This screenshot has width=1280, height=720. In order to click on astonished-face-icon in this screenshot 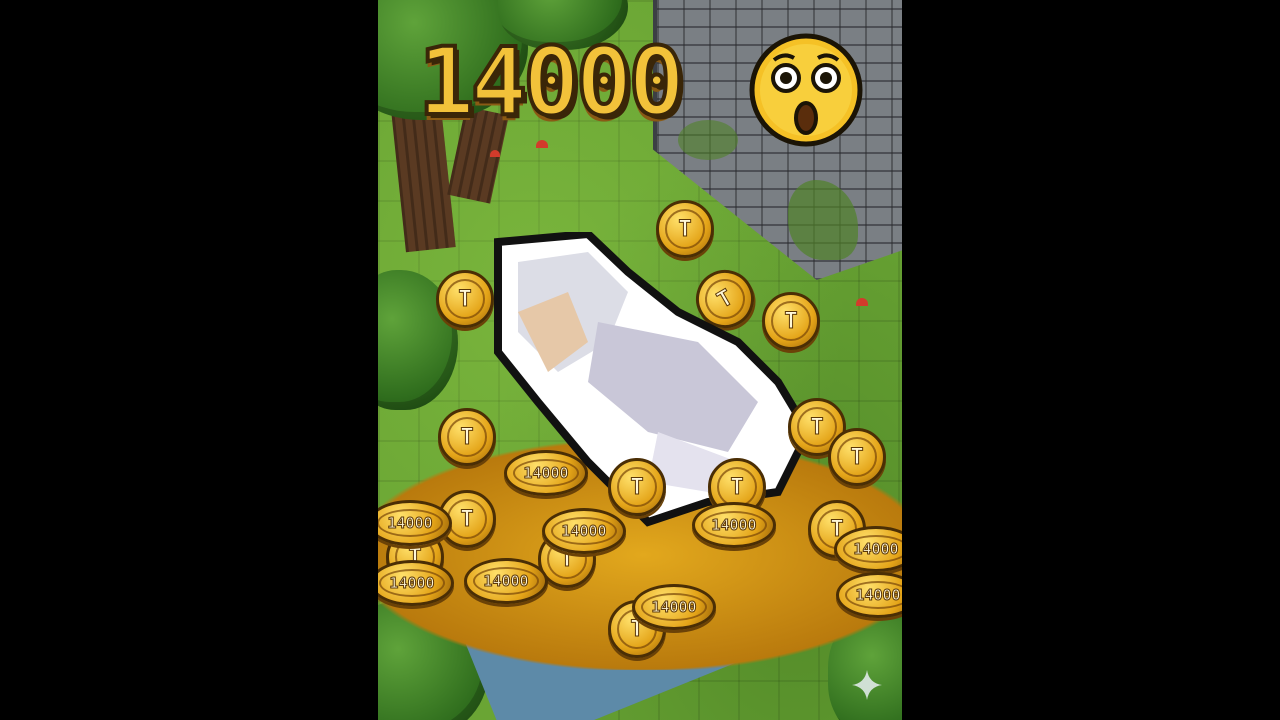, I will do `click(806, 90)`.